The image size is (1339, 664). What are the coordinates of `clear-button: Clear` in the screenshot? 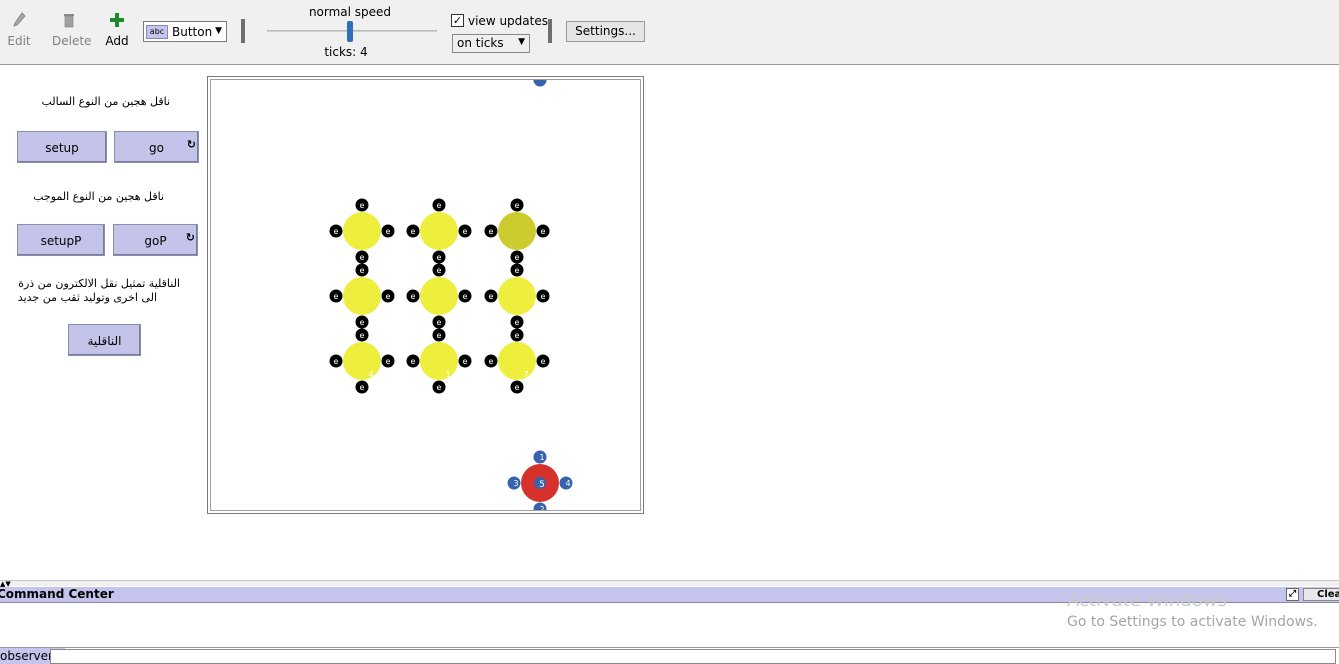 It's located at (1321, 594).